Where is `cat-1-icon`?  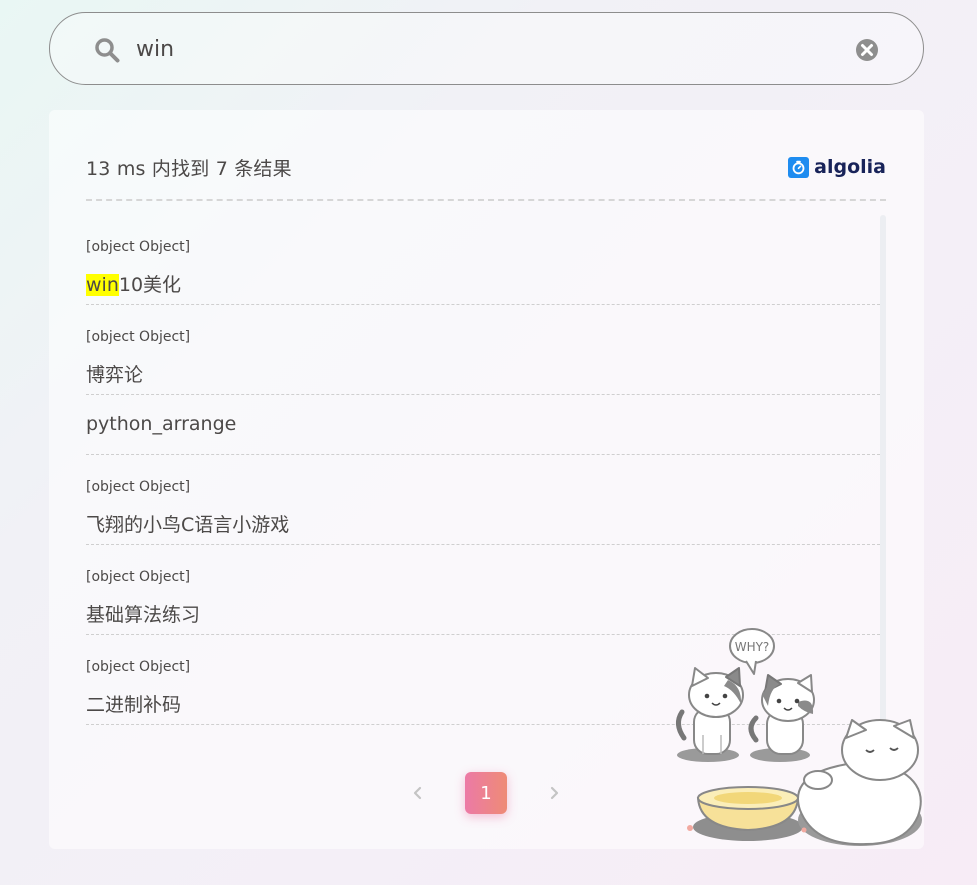 cat-1-icon is located at coordinates (710, 711).